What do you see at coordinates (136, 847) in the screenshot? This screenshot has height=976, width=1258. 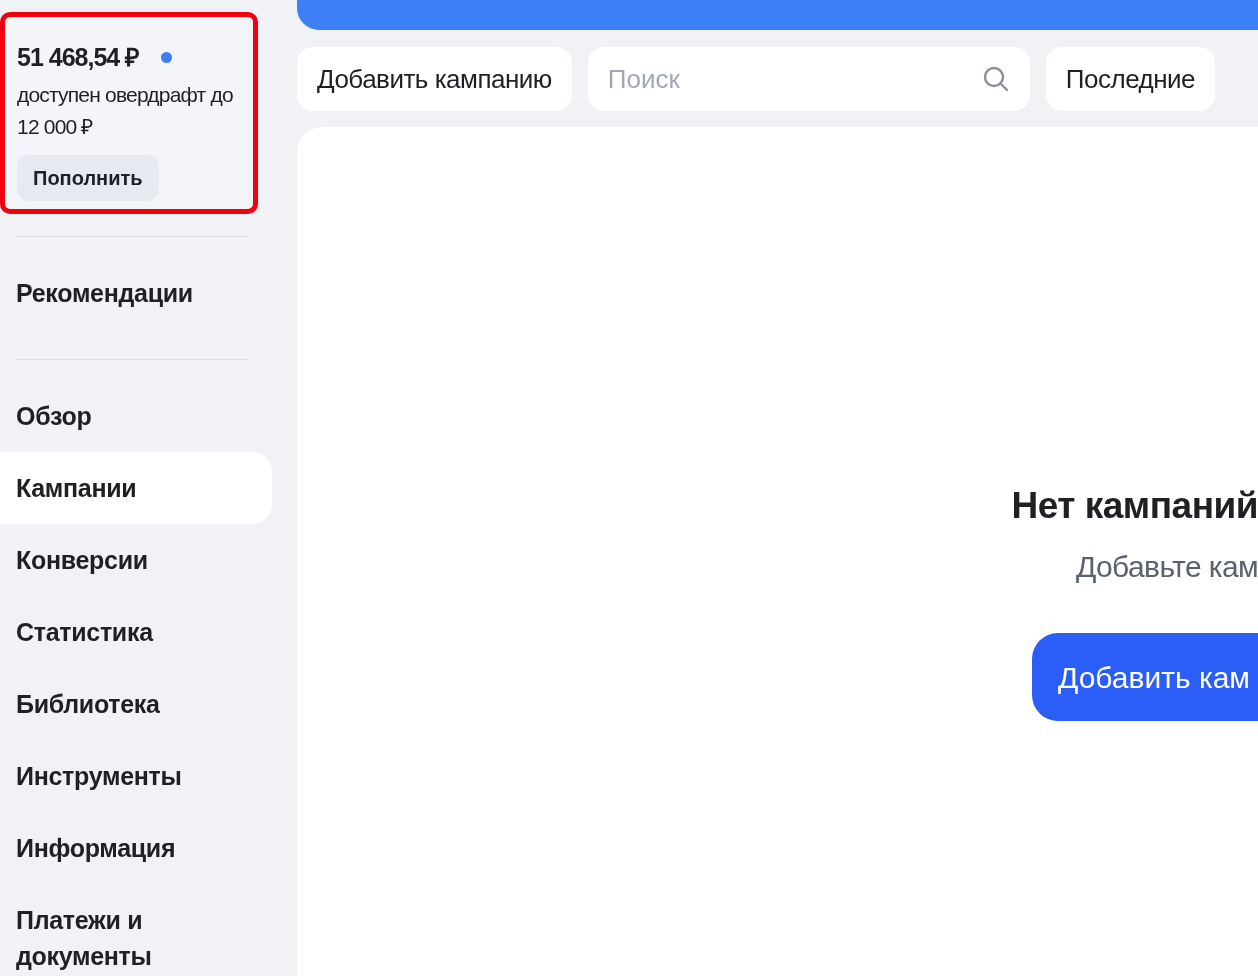 I see `sidebar-item: Информация` at bounding box center [136, 847].